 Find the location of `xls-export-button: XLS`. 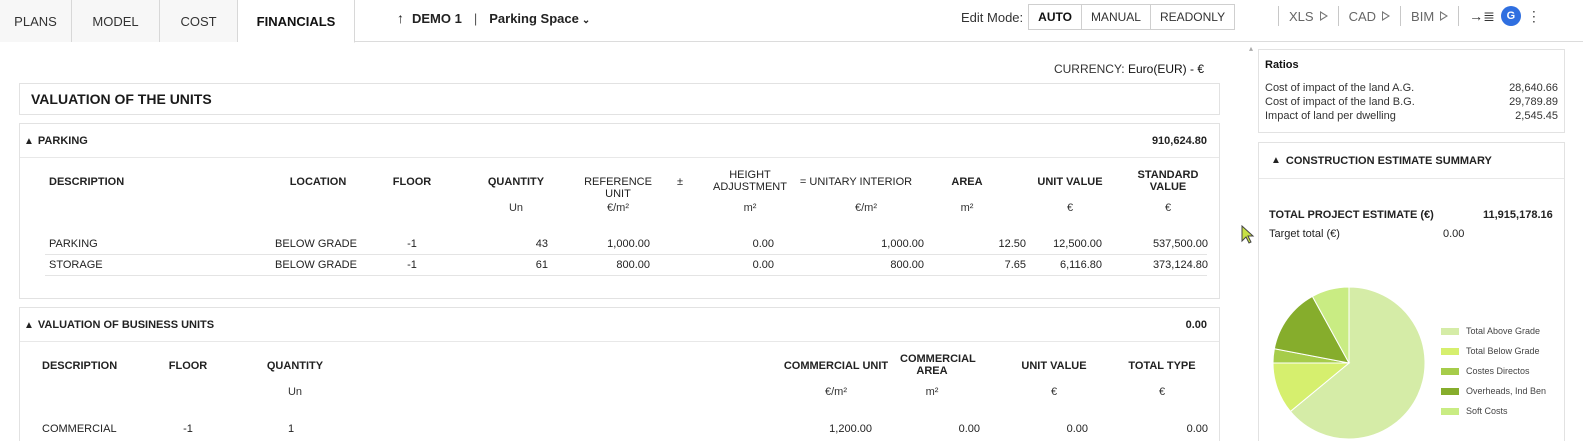

xls-export-button: XLS is located at coordinates (1308, 16).